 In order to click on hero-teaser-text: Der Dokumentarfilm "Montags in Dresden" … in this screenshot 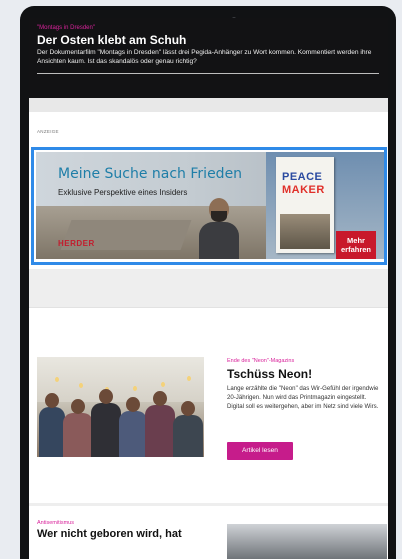, I will do `click(204, 57)`.